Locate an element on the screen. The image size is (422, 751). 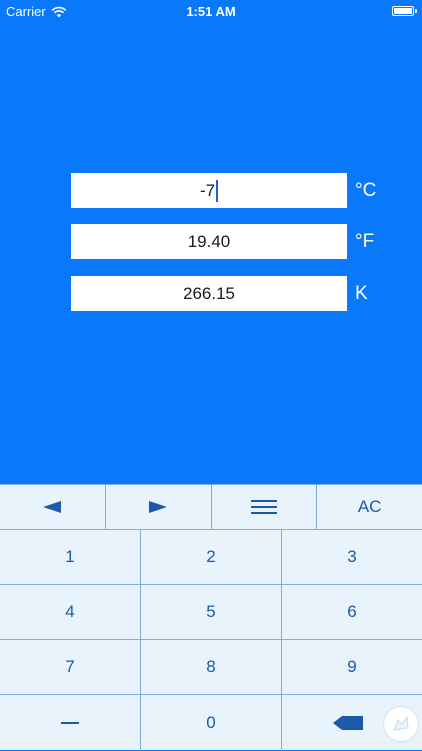
minus-icon is located at coordinates (70, 723).